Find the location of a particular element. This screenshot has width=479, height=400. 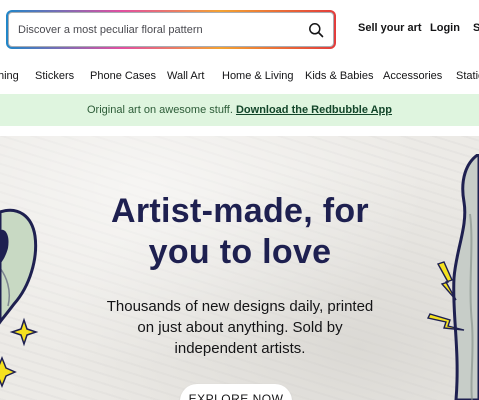

hero-subtitle-line: independent artists. is located at coordinates (240, 348).